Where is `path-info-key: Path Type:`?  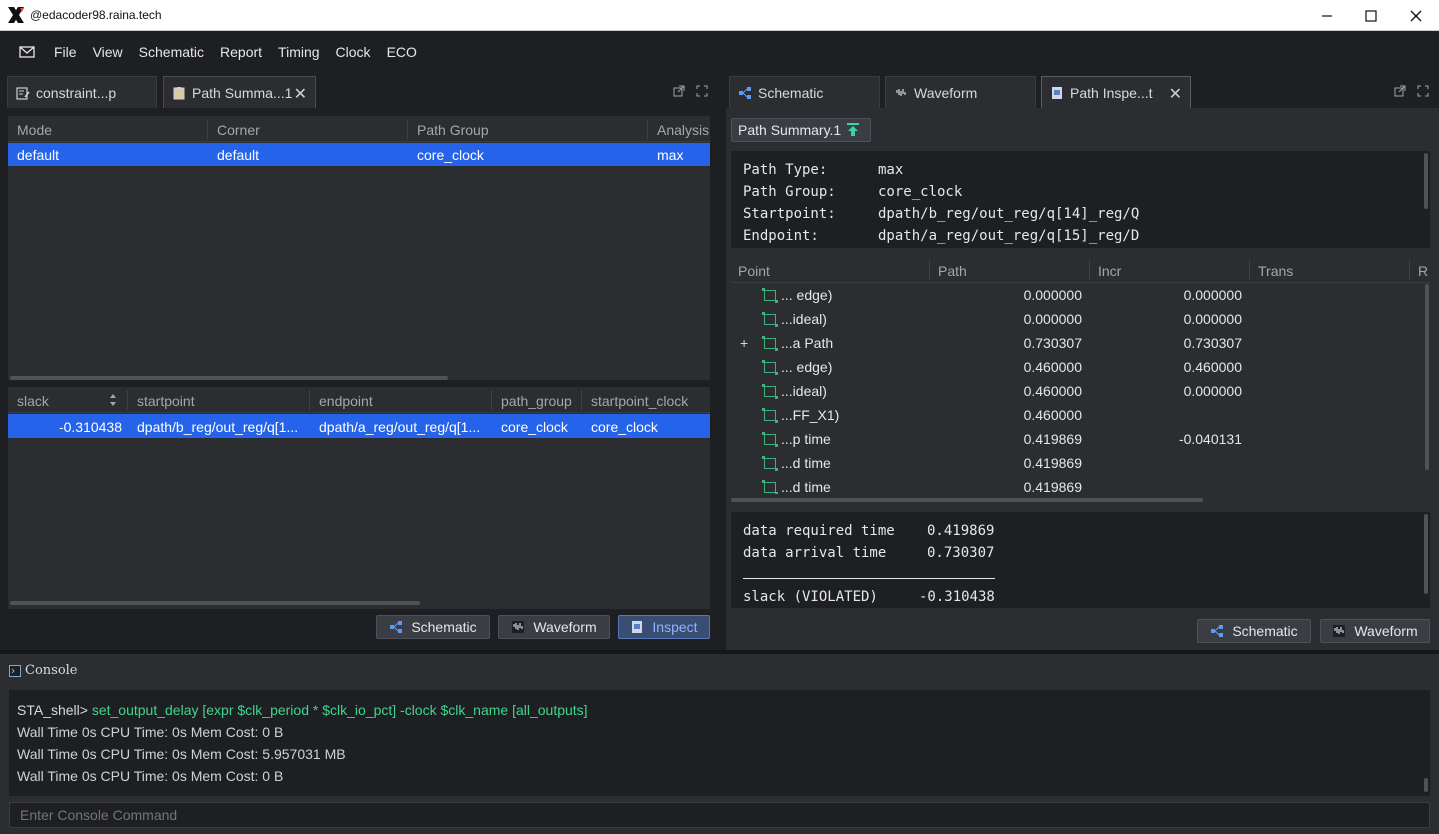 path-info-key: Path Type: is located at coordinates (785, 170).